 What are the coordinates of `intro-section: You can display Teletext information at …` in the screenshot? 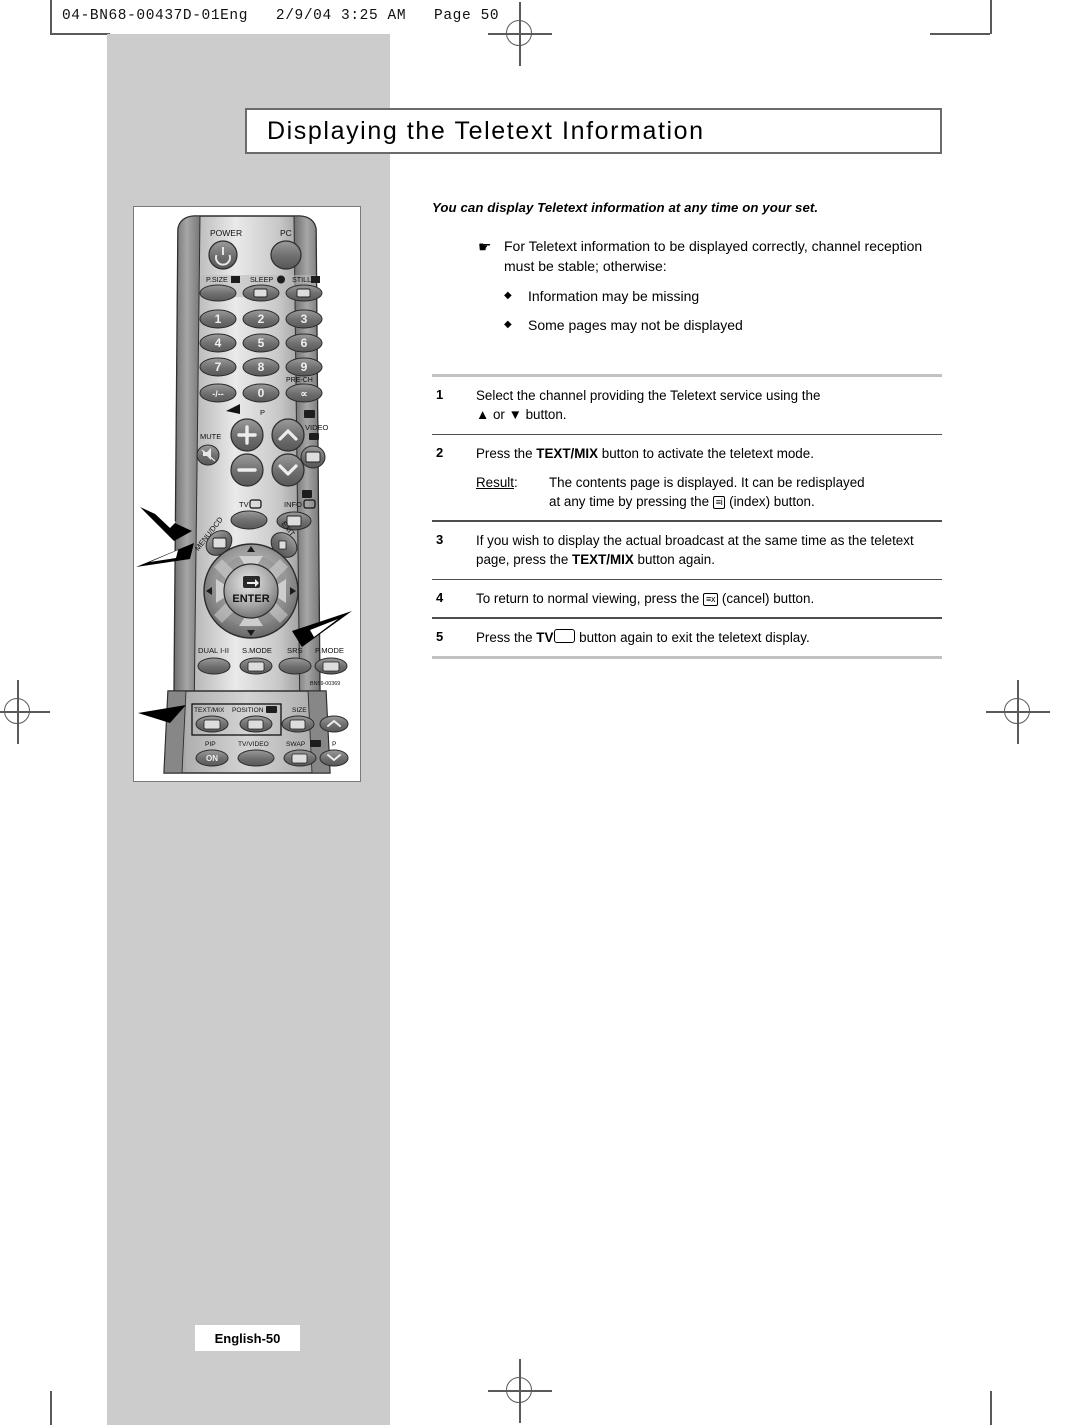 It's located at (687, 272).